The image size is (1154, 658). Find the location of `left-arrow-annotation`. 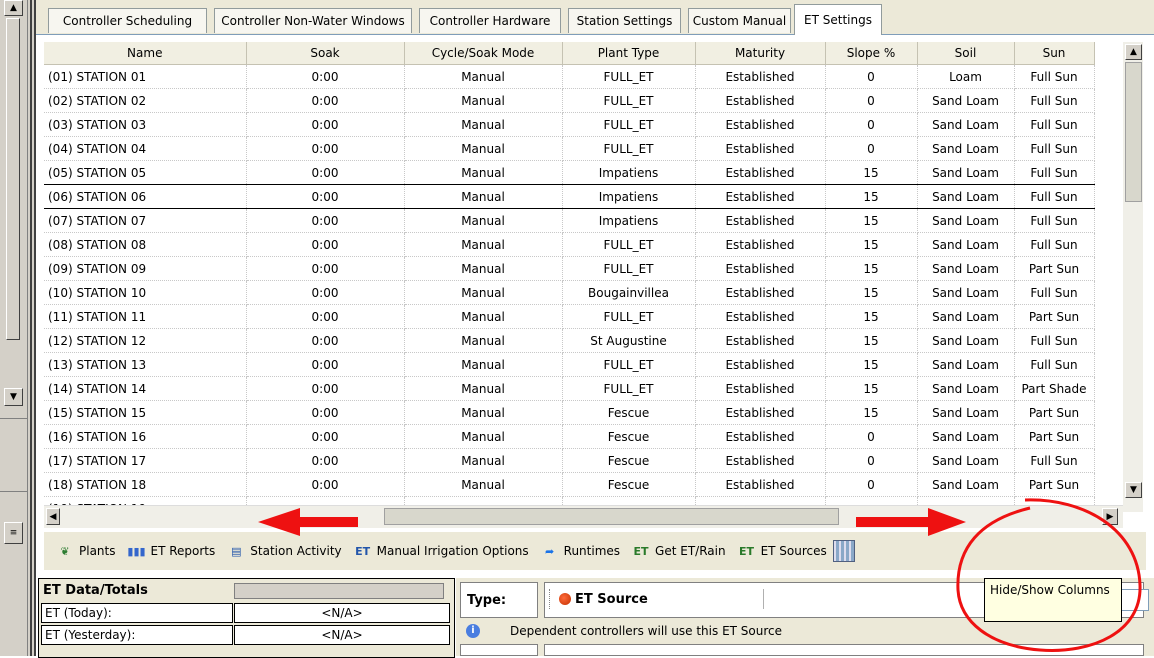

left-arrow-annotation is located at coordinates (308, 522).